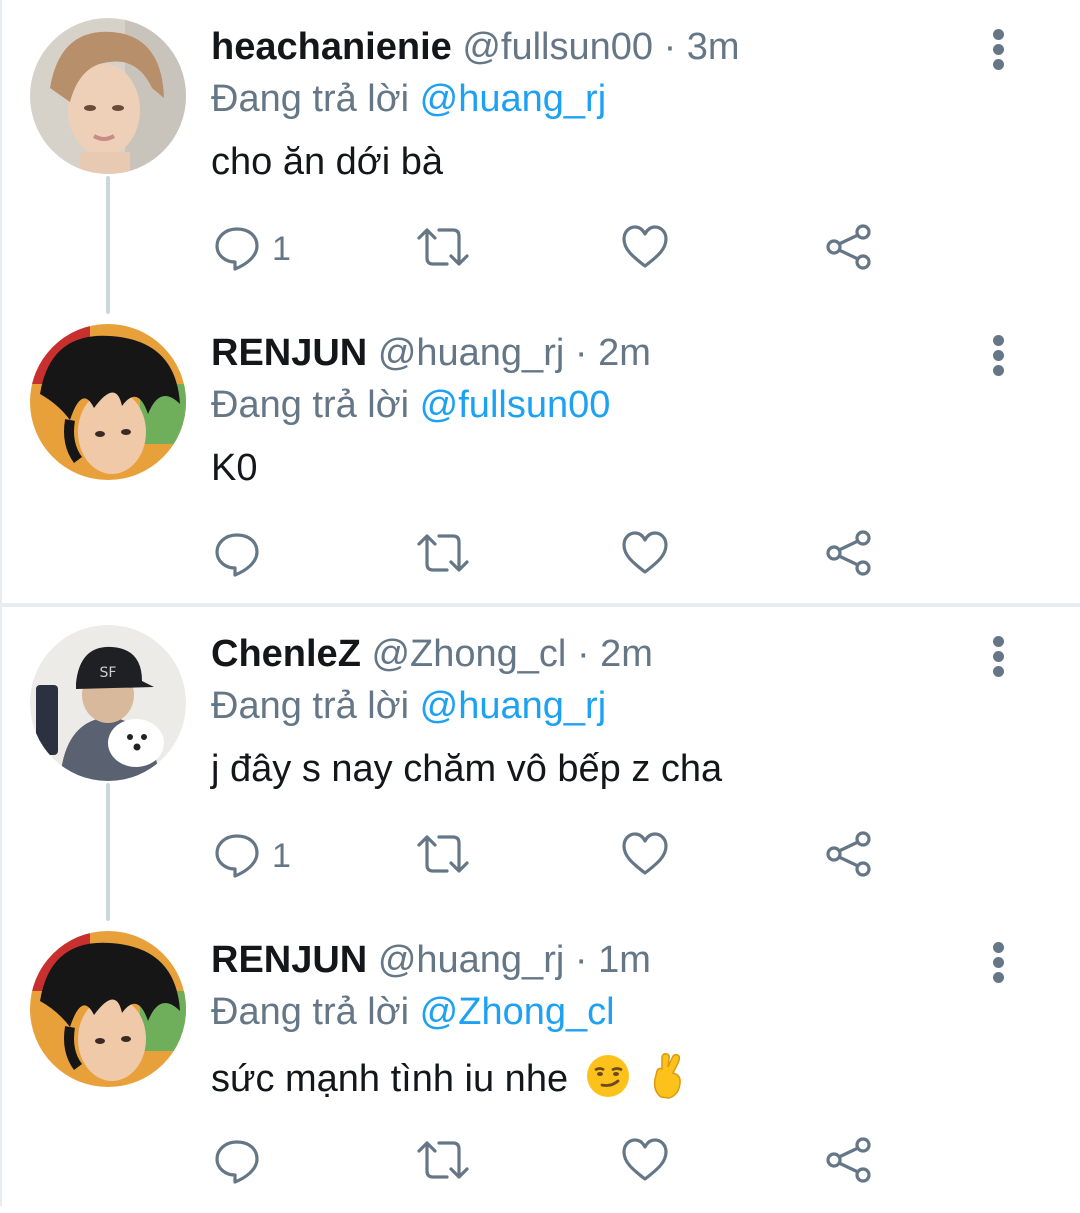 The image size is (1080, 1213). I want to click on tweet-text: K0, so click(234, 468).